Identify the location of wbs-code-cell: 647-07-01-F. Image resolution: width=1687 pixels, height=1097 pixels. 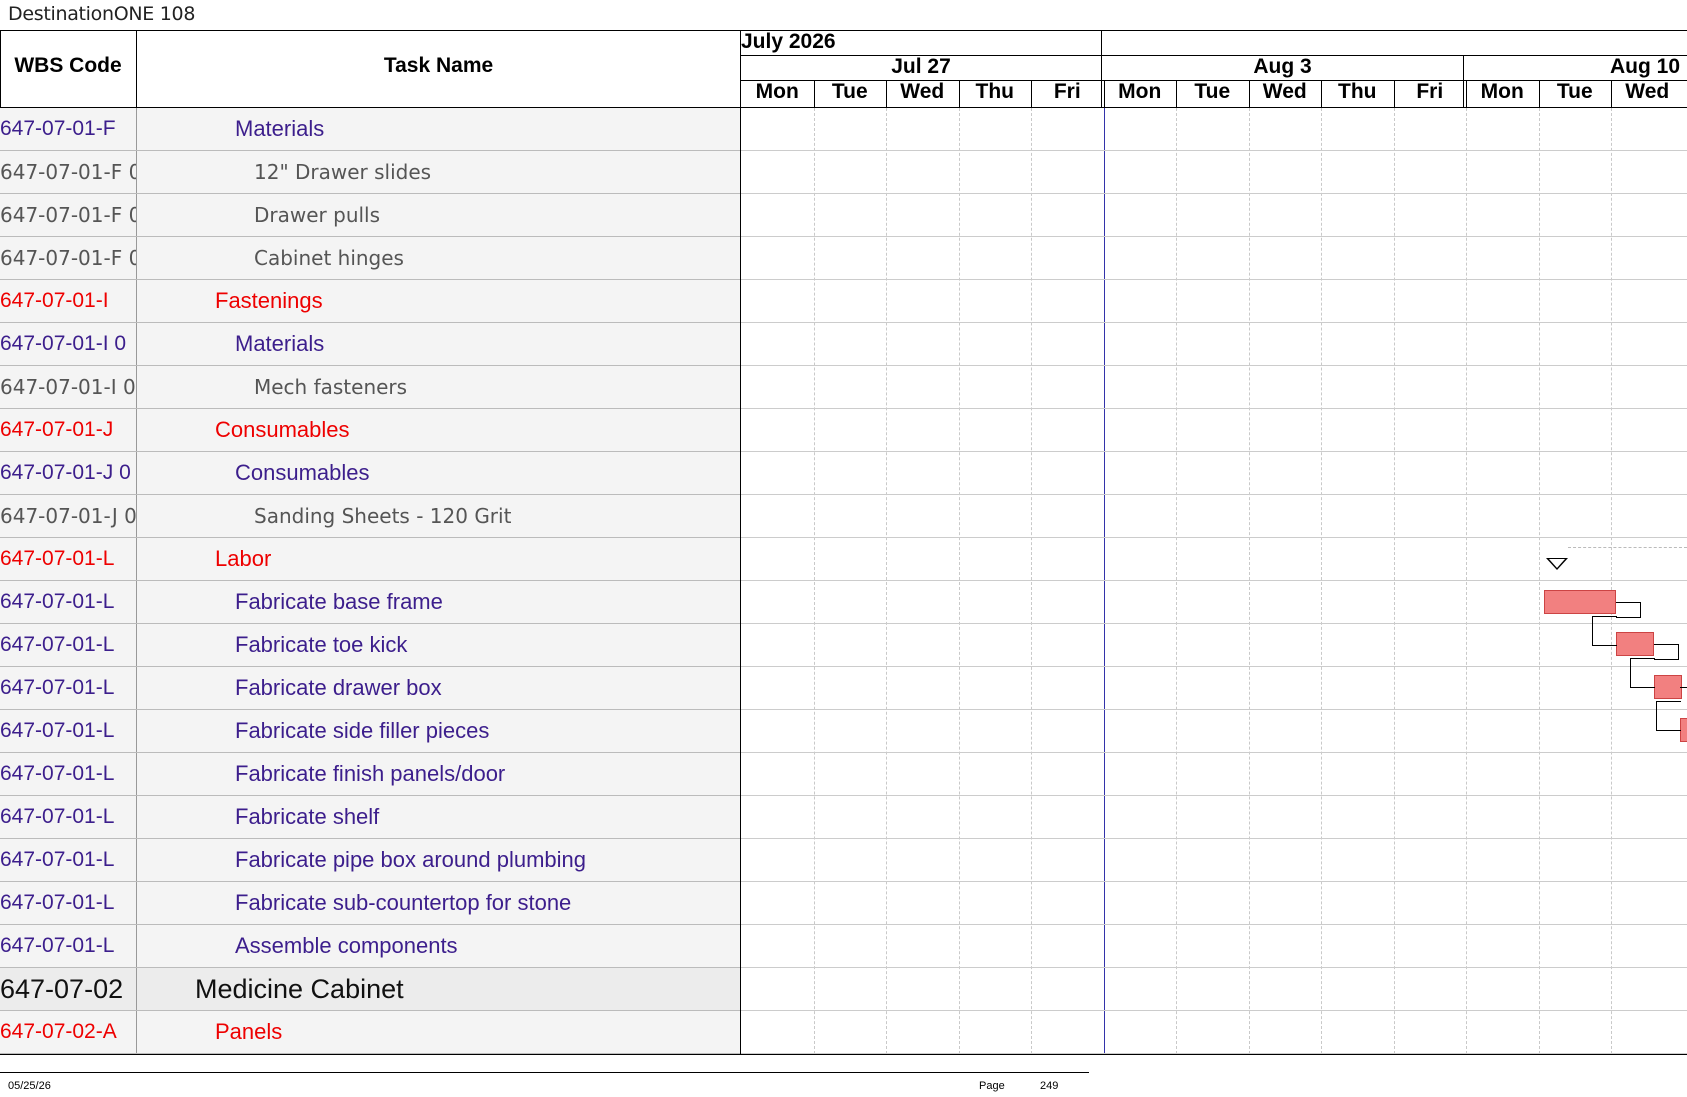
(68, 129).